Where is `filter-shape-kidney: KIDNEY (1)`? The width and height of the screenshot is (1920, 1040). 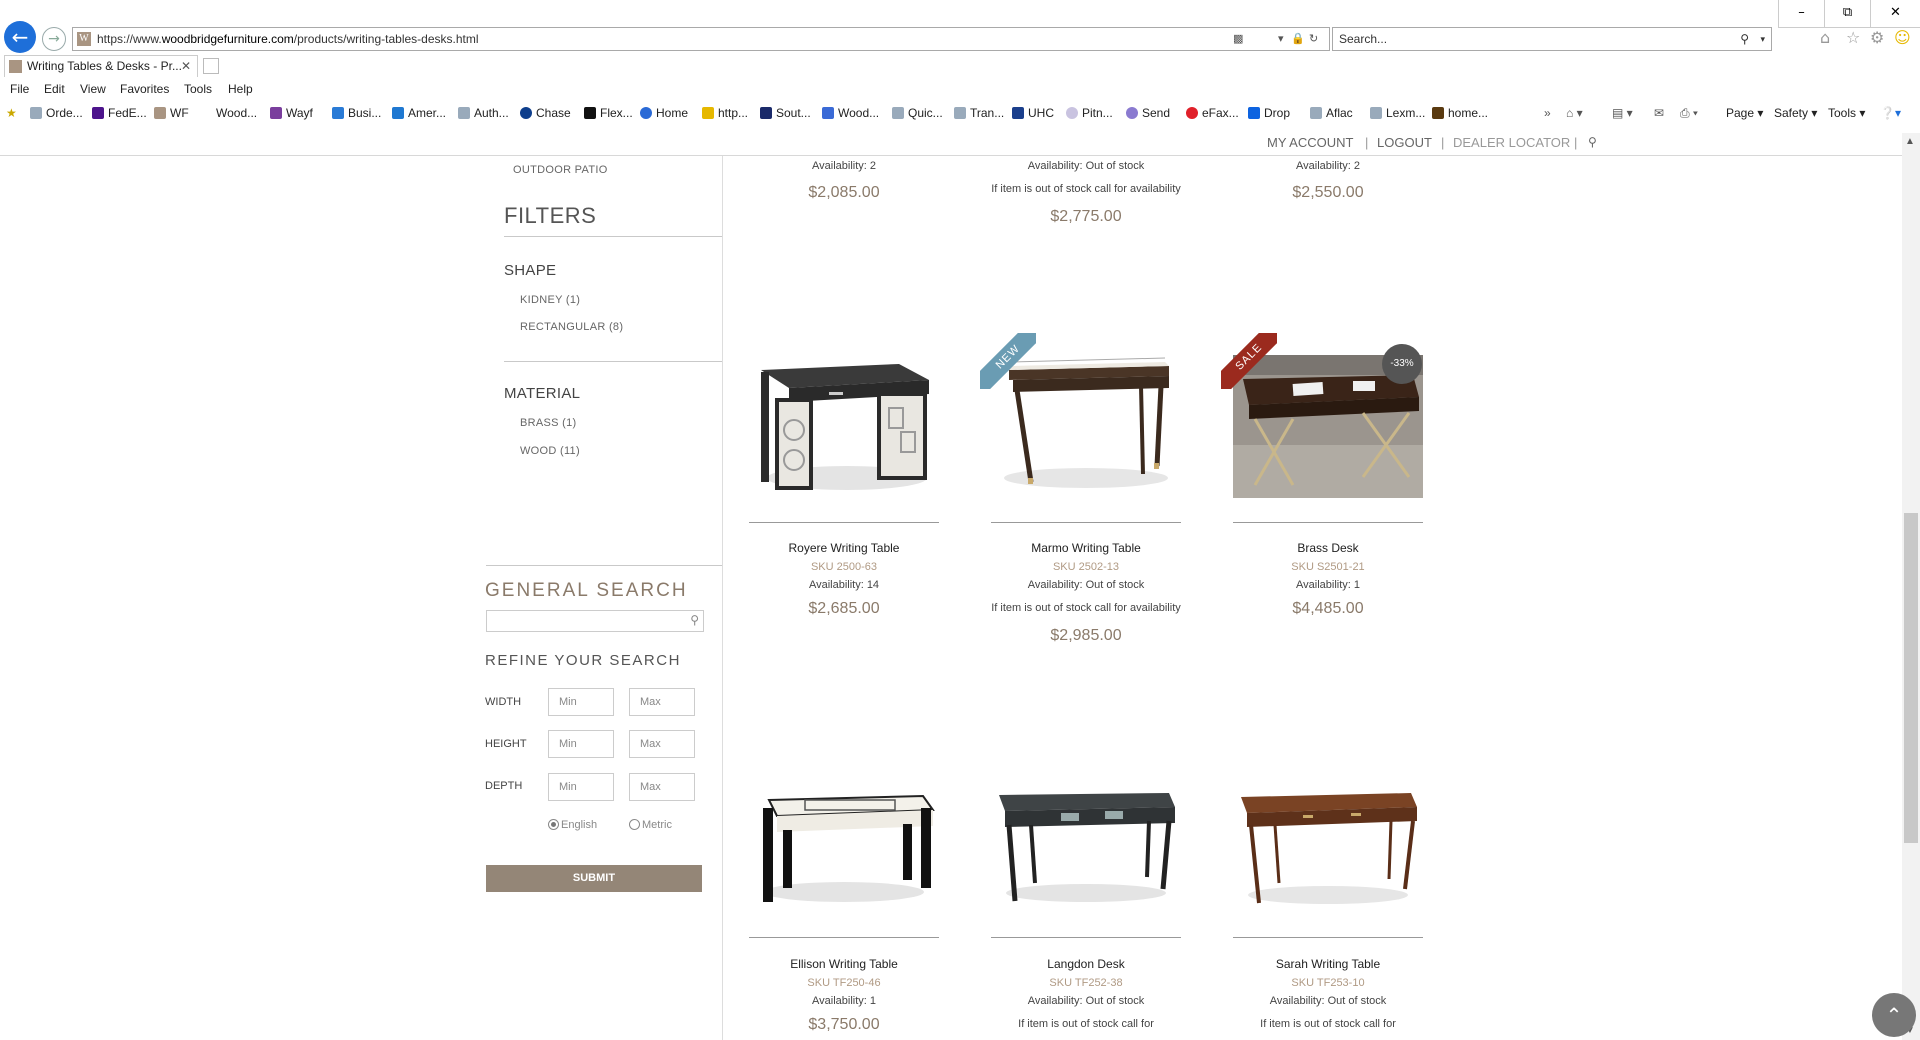 filter-shape-kidney: KIDNEY (1) is located at coordinates (550, 300).